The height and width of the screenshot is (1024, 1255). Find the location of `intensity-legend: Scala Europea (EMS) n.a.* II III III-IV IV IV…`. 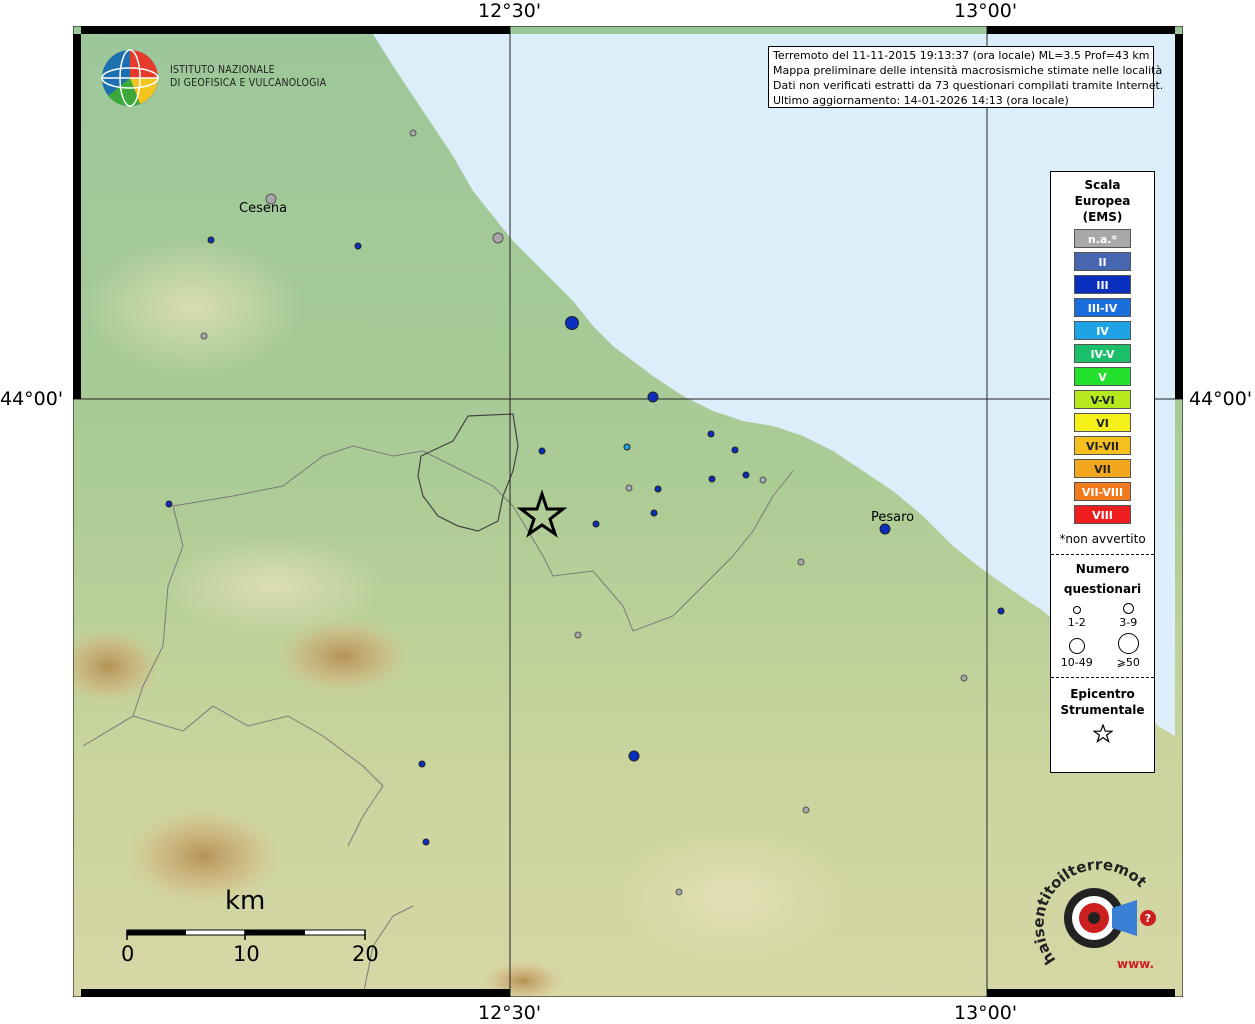

intensity-legend: Scala Europea (EMS) n.a.* II III III-IV IV IV… is located at coordinates (1102, 472).